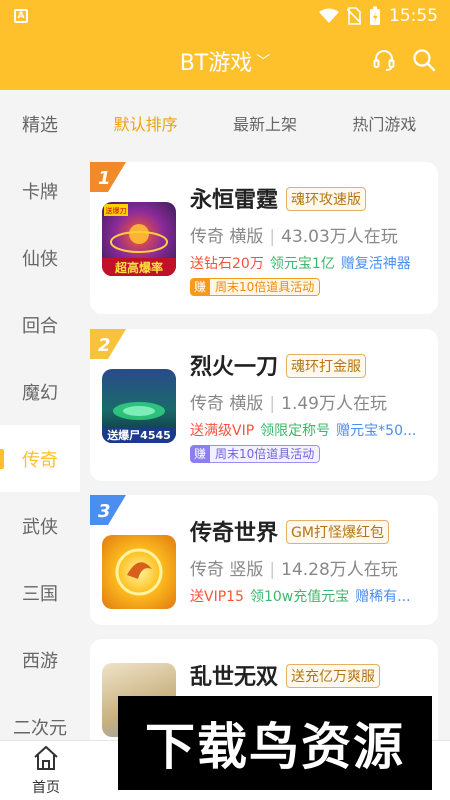 The width and height of the screenshot is (450, 800). What do you see at coordinates (339, 237) in the screenshot?
I see `player-count: 43.03万人在玩` at bounding box center [339, 237].